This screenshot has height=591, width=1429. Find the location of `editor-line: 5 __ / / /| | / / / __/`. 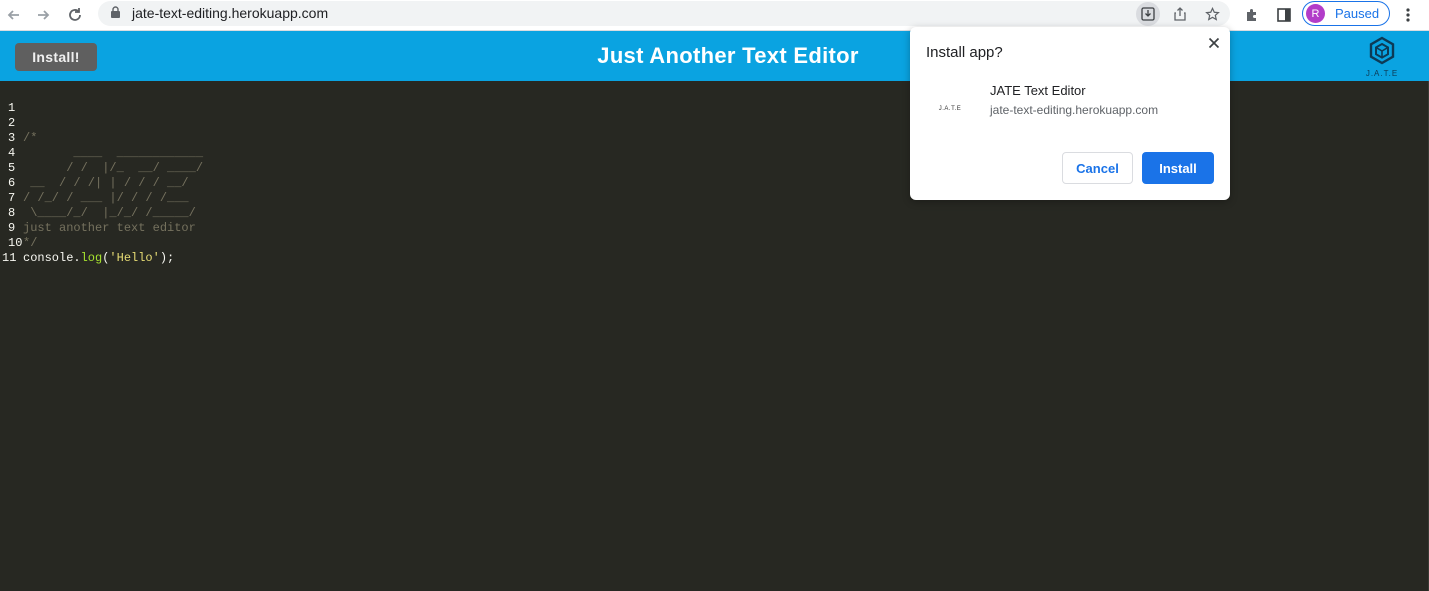

editor-line: 5 __ / / /| | / / / __/ is located at coordinates (94, 168).